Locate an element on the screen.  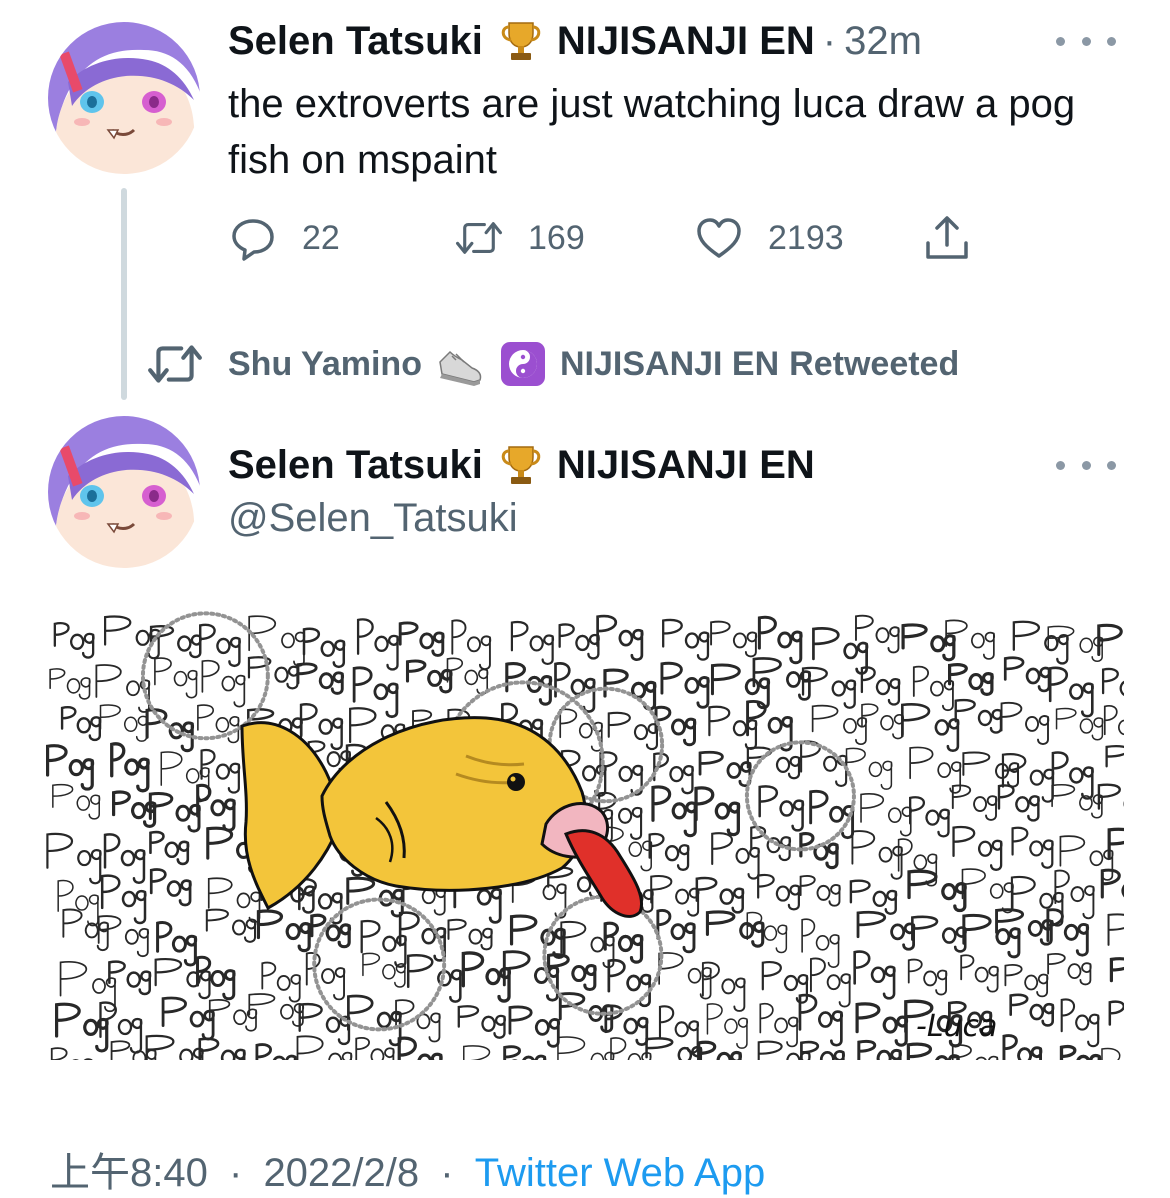
reply-bubble-icon is located at coordinates (253, 240).